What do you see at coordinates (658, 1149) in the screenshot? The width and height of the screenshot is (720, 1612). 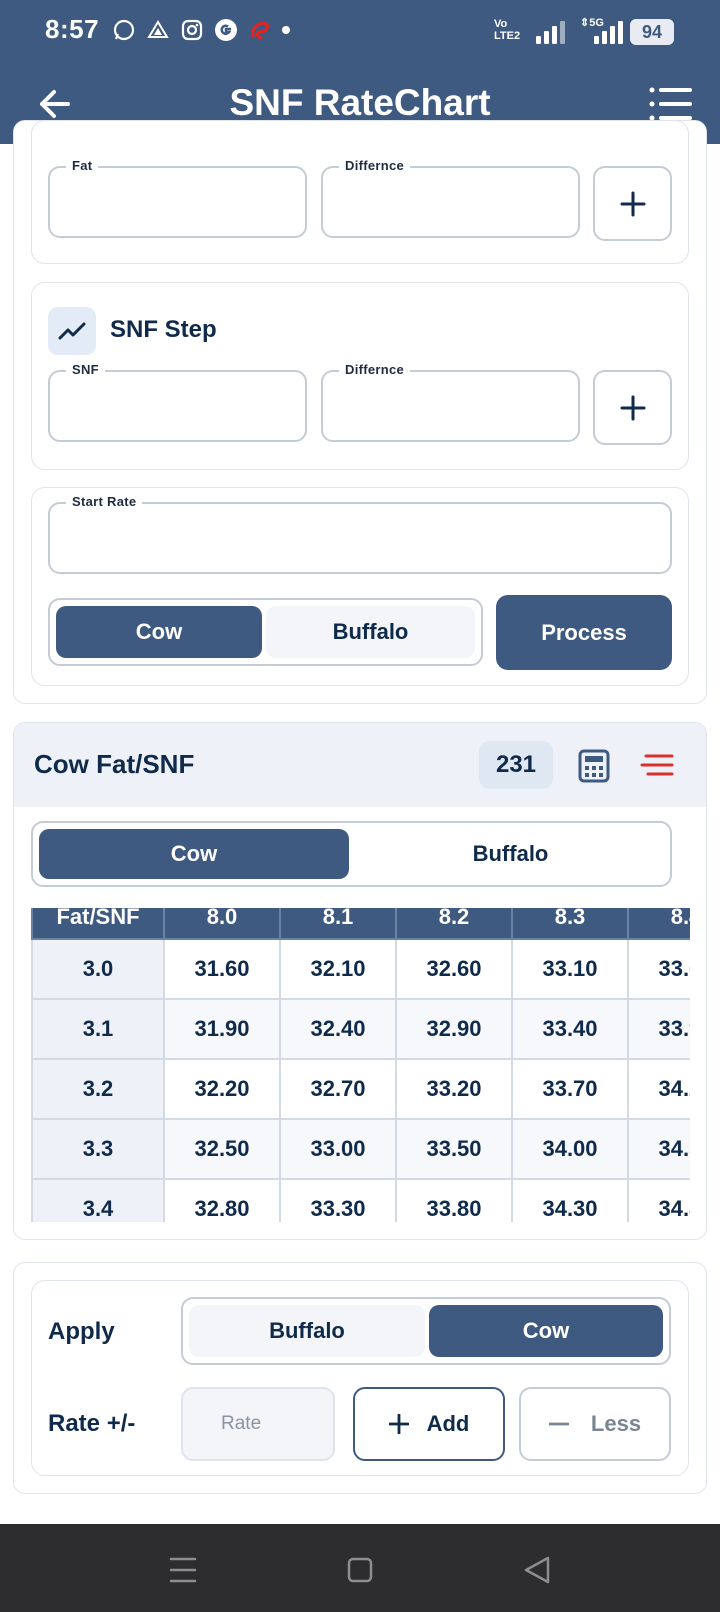 I see `table-cell: 34.50` at bounding box center [658, 1149].